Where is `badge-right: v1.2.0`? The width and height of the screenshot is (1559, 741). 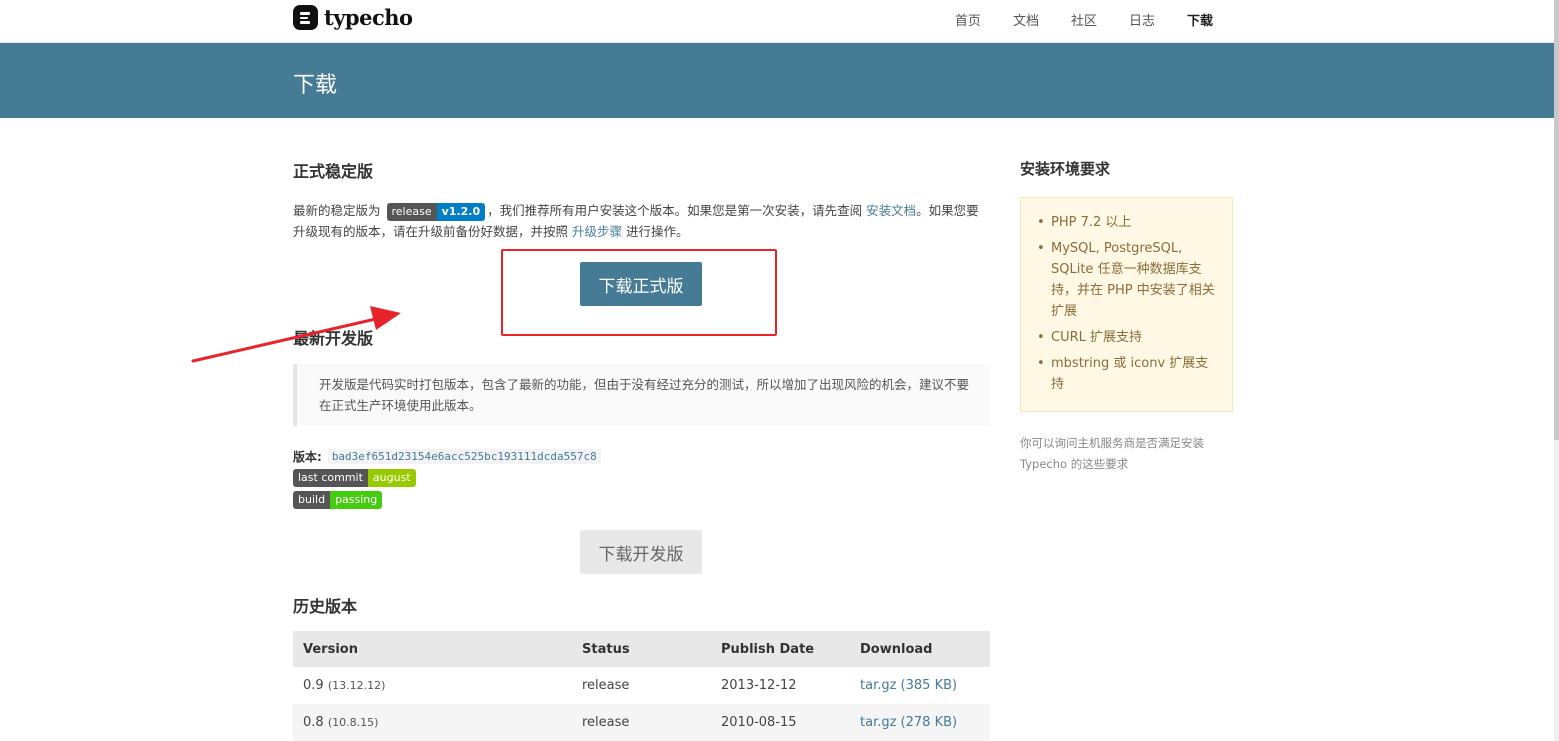
badge-right: v1.2.0 is located at coordinates (461, 211).